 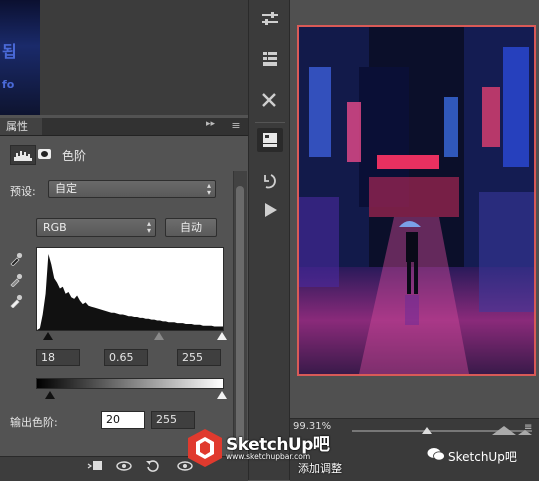 What do you see at coordinates (159, 336) in the screenshot?
I see `input-gamma-slider` at bounding box center [159, 336].